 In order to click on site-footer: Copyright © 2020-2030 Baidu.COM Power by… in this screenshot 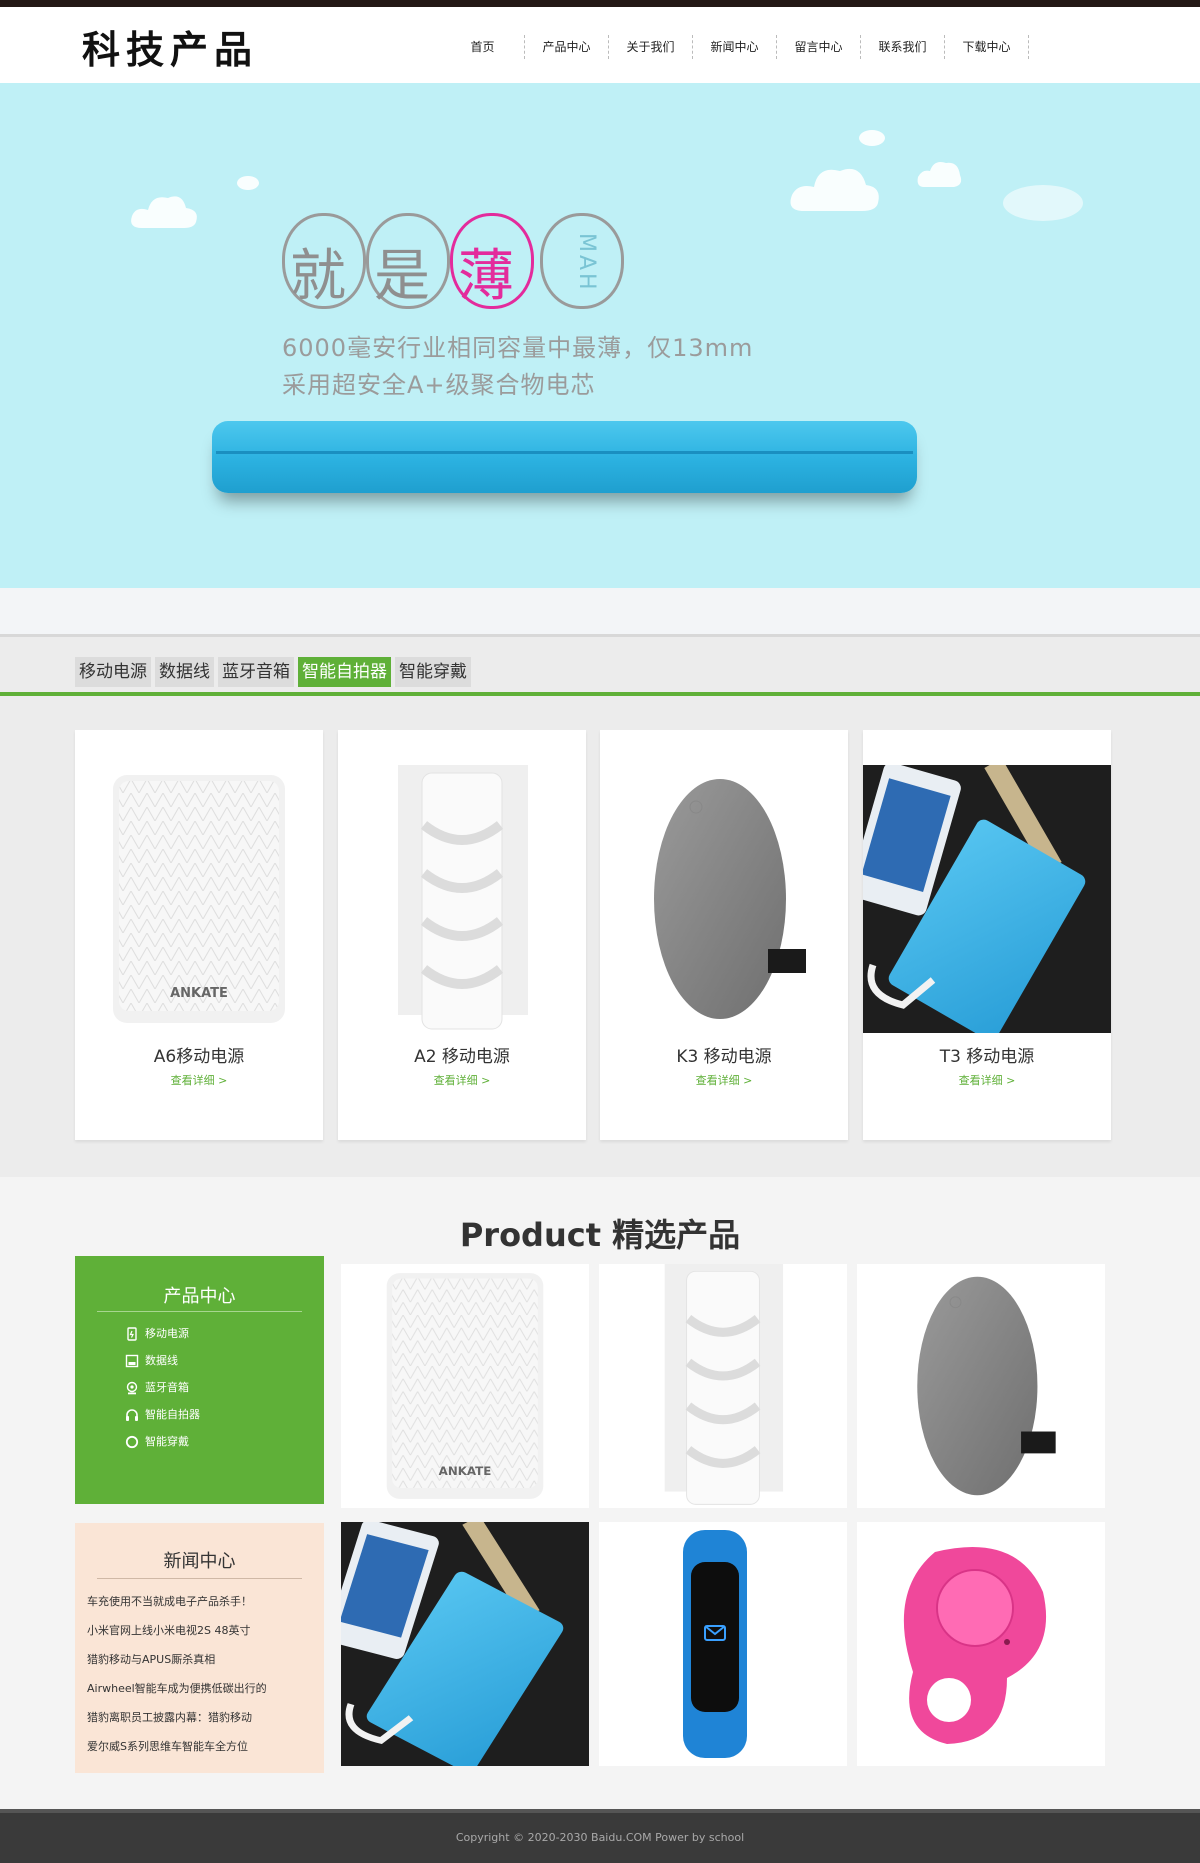, I will do `click(600, 1836)`.